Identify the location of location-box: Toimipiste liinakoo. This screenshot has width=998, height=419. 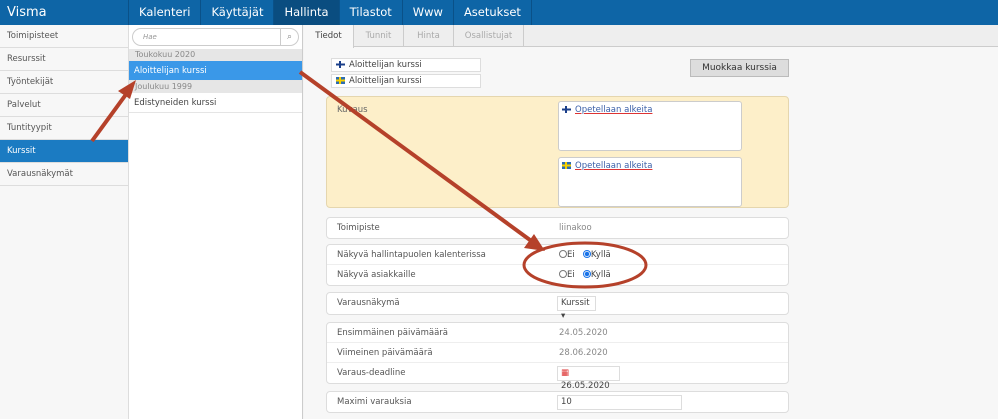
(557, 228).